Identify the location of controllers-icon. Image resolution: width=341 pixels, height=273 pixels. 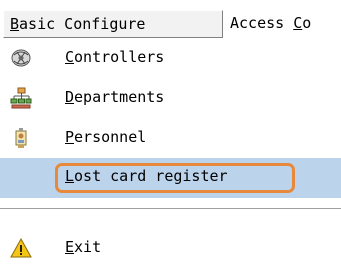
(21, 58).